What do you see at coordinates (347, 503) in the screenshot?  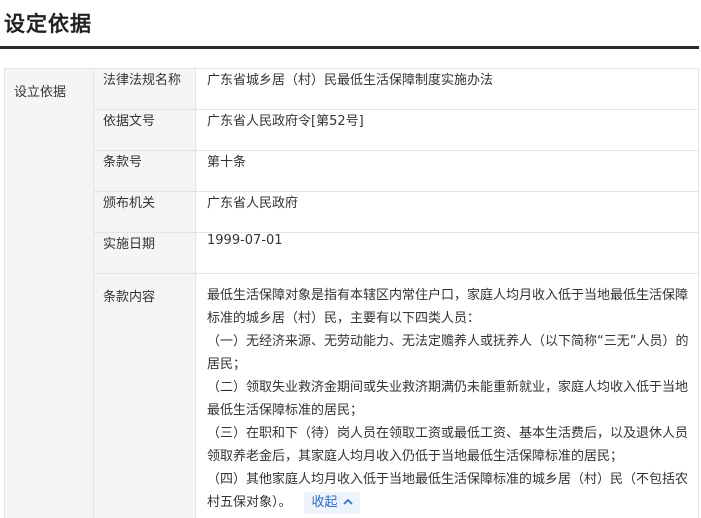 I see `chevron-up-icon` at bounding box center [347, 503].